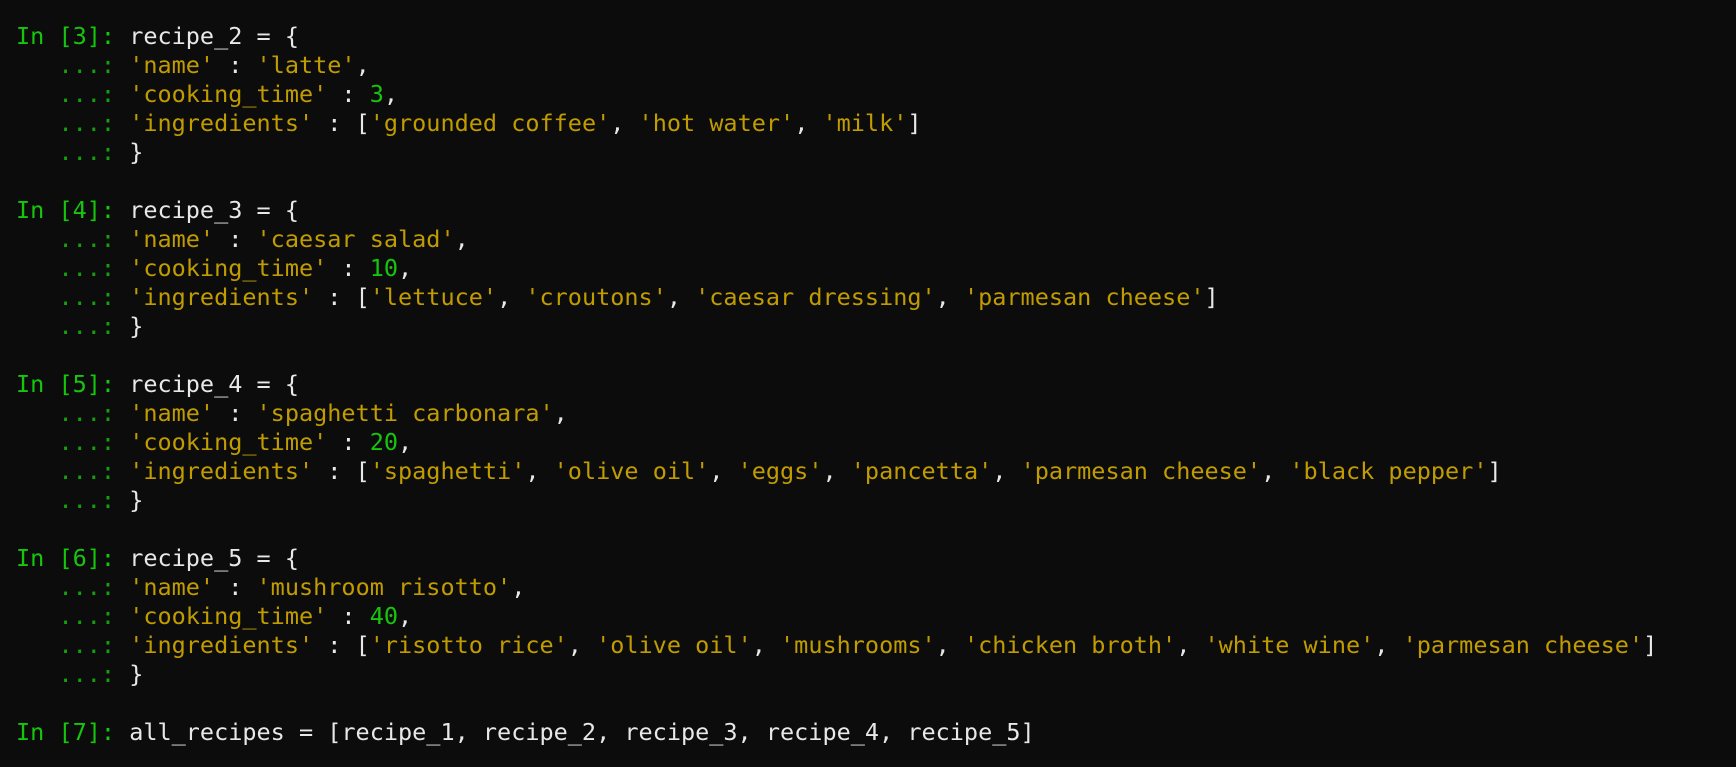  What do you see at coordinates (468, 645) in the screenshot?
I see `string-literal: 'risotto rice'` at bounding box center [468, 645].